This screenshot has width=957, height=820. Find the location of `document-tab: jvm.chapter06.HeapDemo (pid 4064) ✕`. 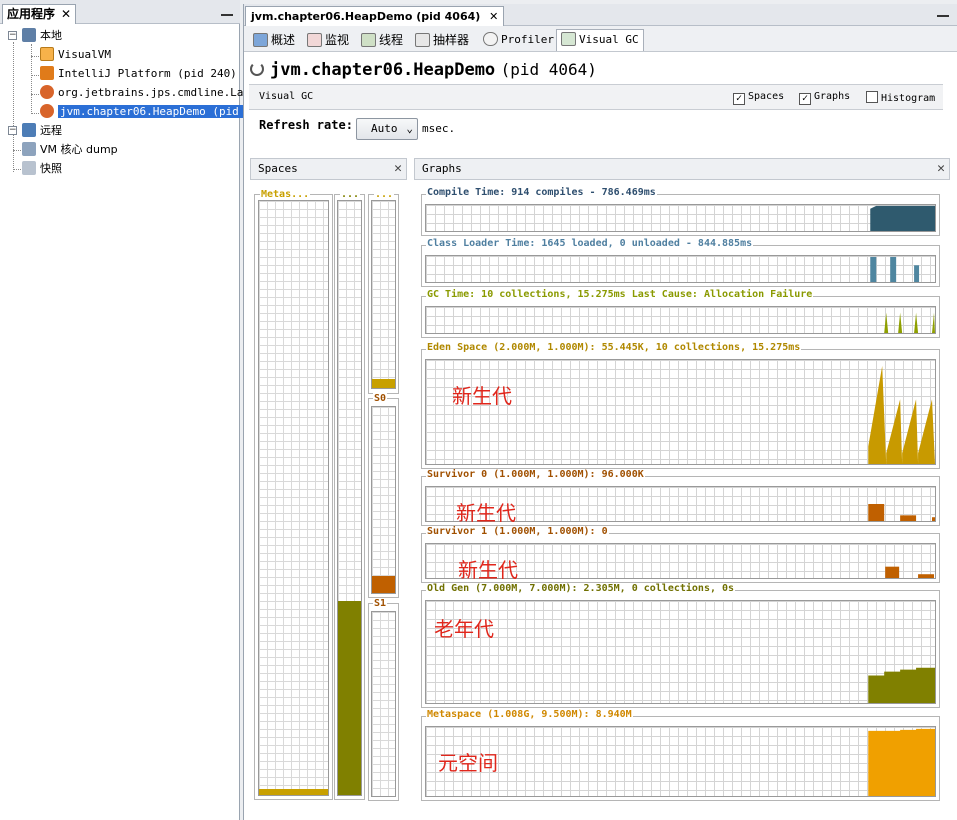

document-tab: jvm.chapter06.HeapDemo (pid 4064) ✕ is located at coordinates (375, 16).